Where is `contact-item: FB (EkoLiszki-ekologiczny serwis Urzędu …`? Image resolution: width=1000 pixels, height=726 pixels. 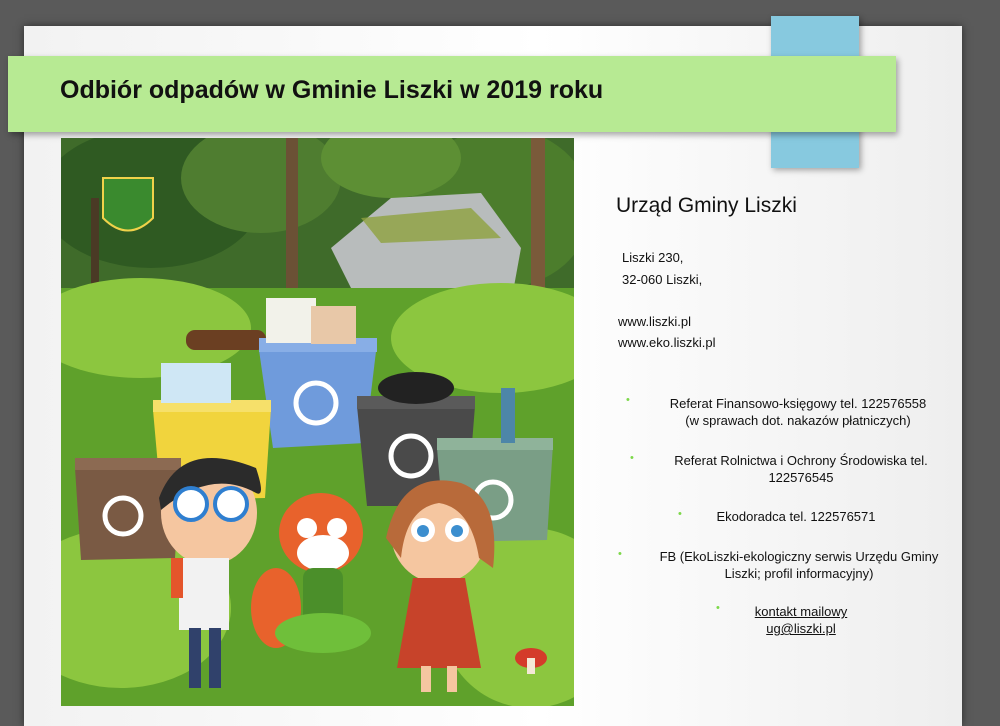
contact-item: FB (EkoLiszki-ekologiczny serwis Urzędu … is located at coordinates (799, 565).